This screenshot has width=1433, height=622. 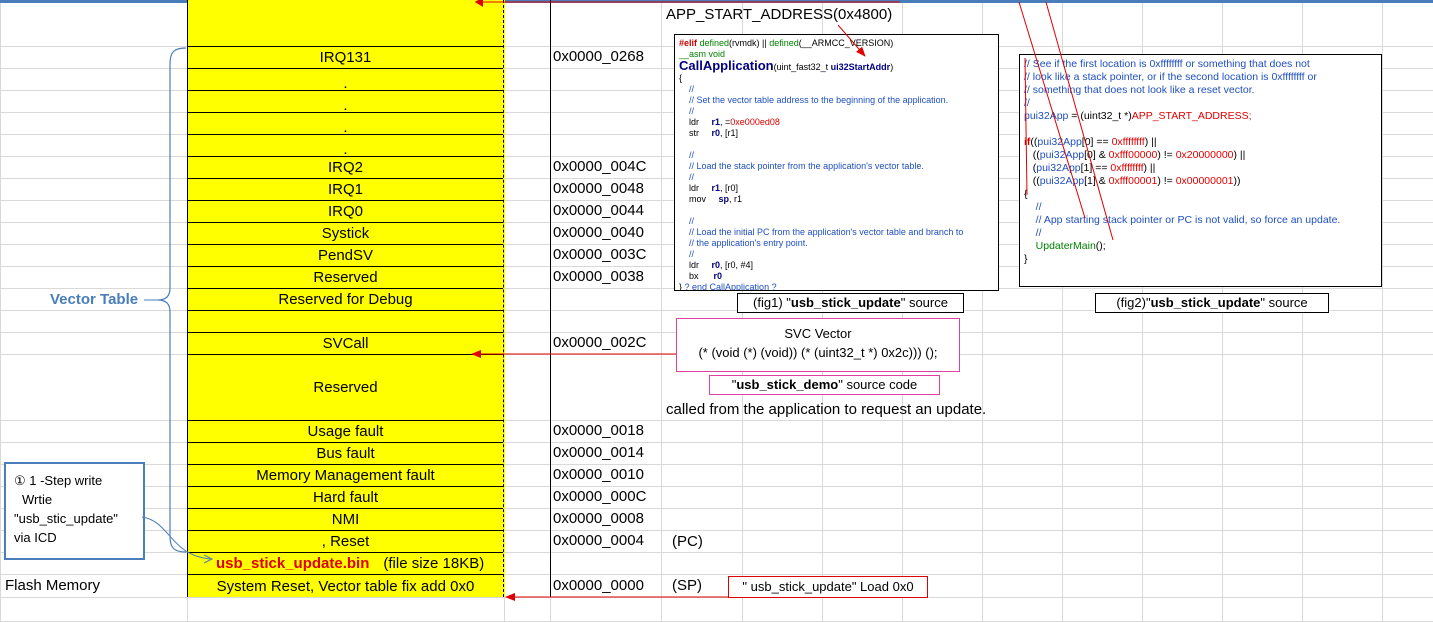 I want to click on vector-row-address: 0x0000_0000, so click(x=598, y=585).